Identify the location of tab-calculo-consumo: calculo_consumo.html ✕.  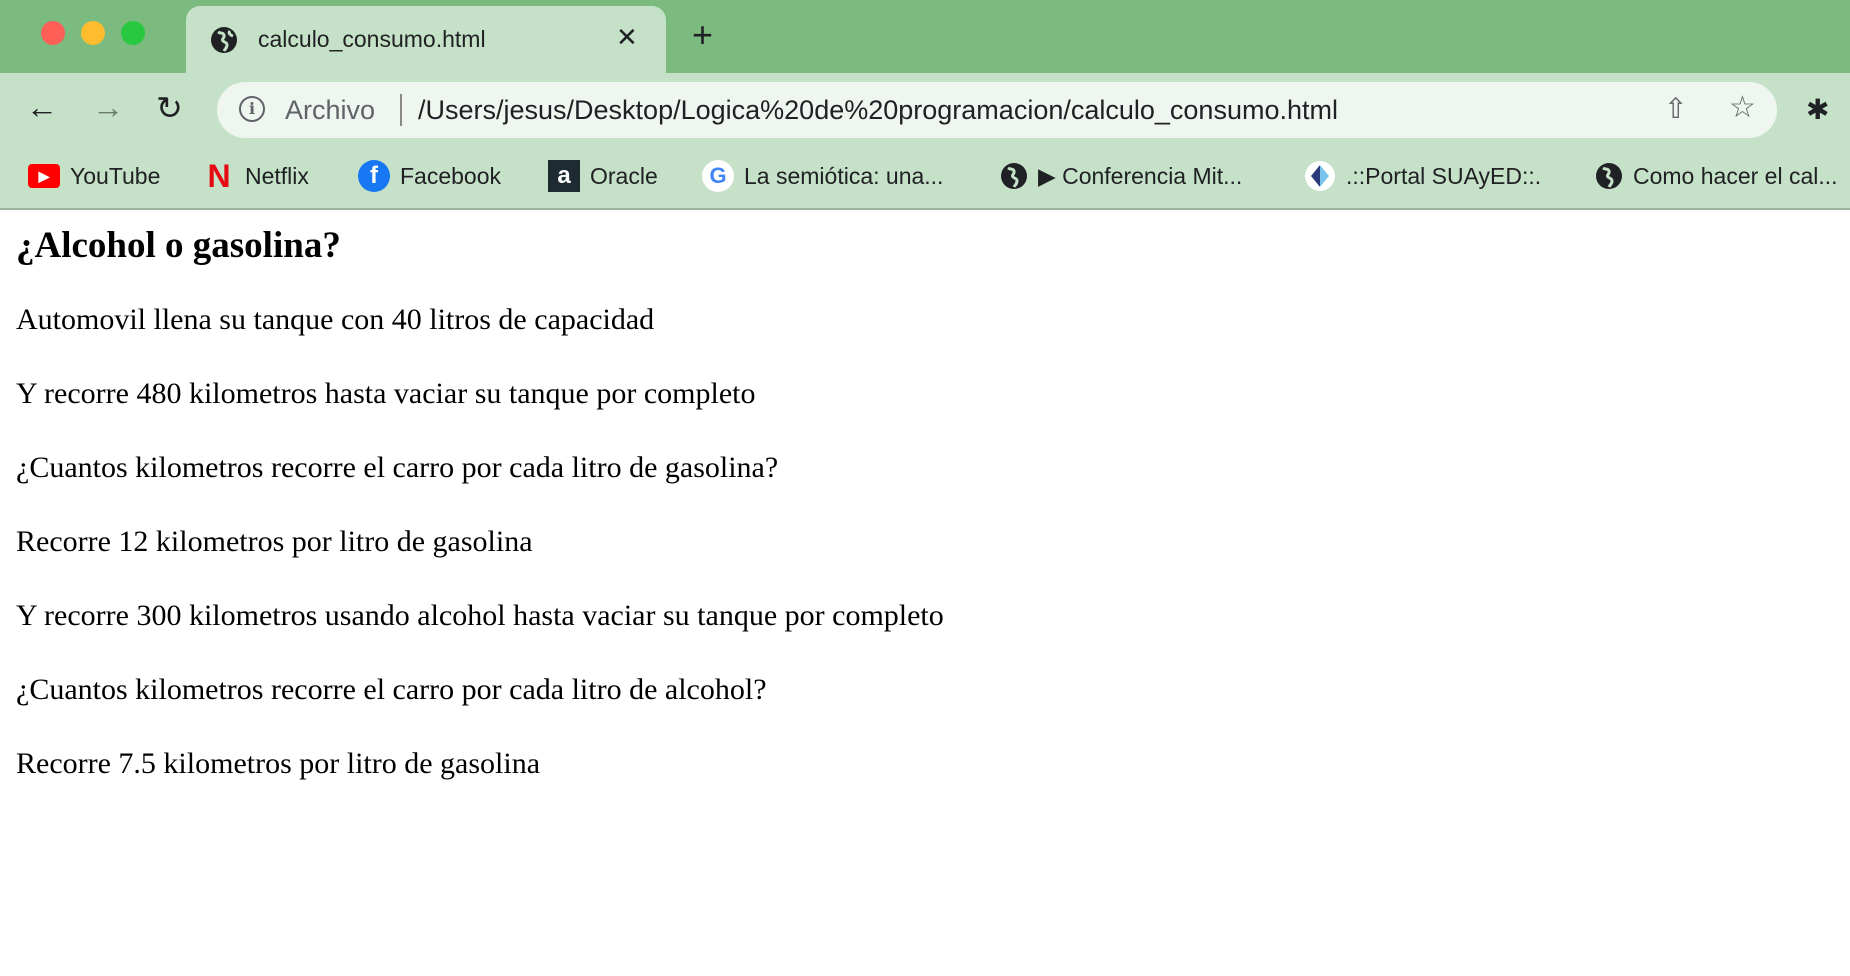
(426, 39).